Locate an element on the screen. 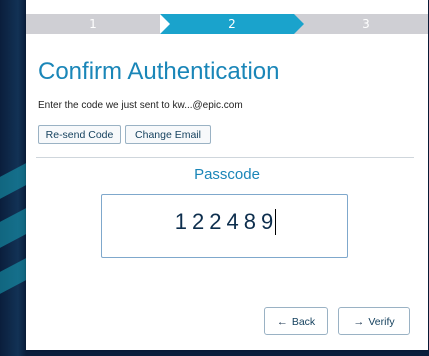 The width and height of the screenshot is (429, 356). resend-code-button: Re-send Code is located at coordinates (79, 134).